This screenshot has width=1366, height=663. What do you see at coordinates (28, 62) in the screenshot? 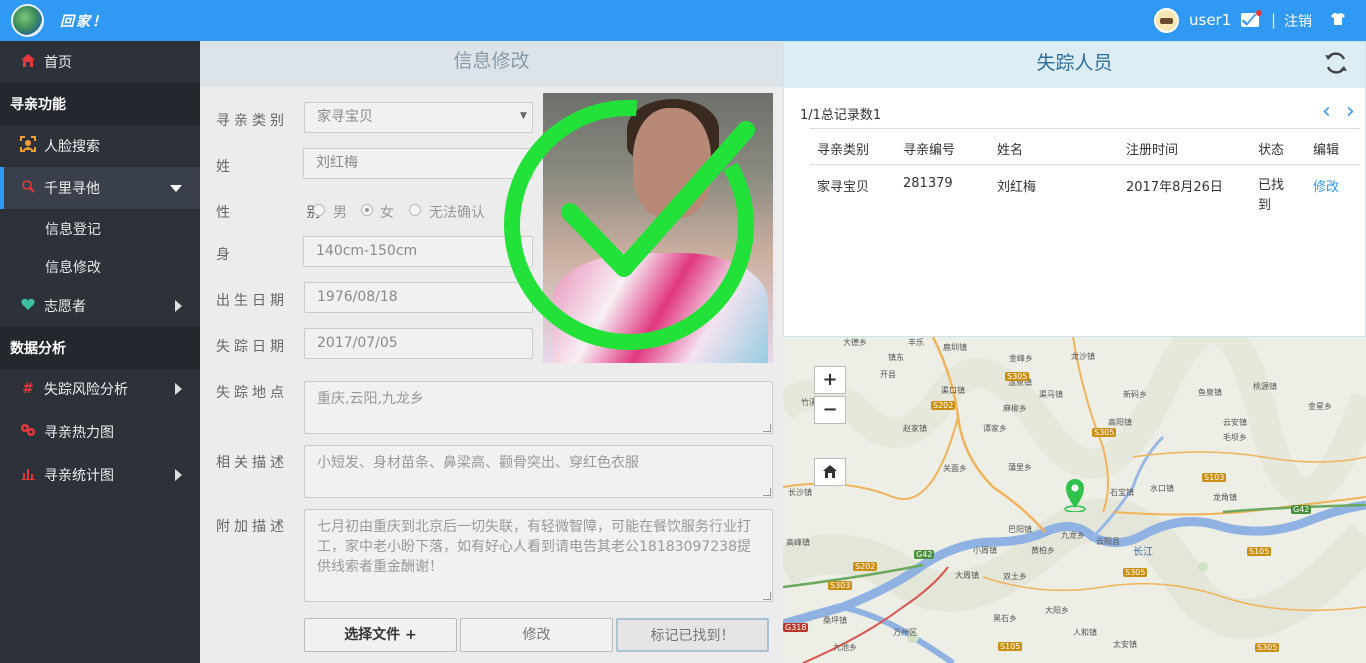
I see `home-icon` at bounding box center [28, 62].